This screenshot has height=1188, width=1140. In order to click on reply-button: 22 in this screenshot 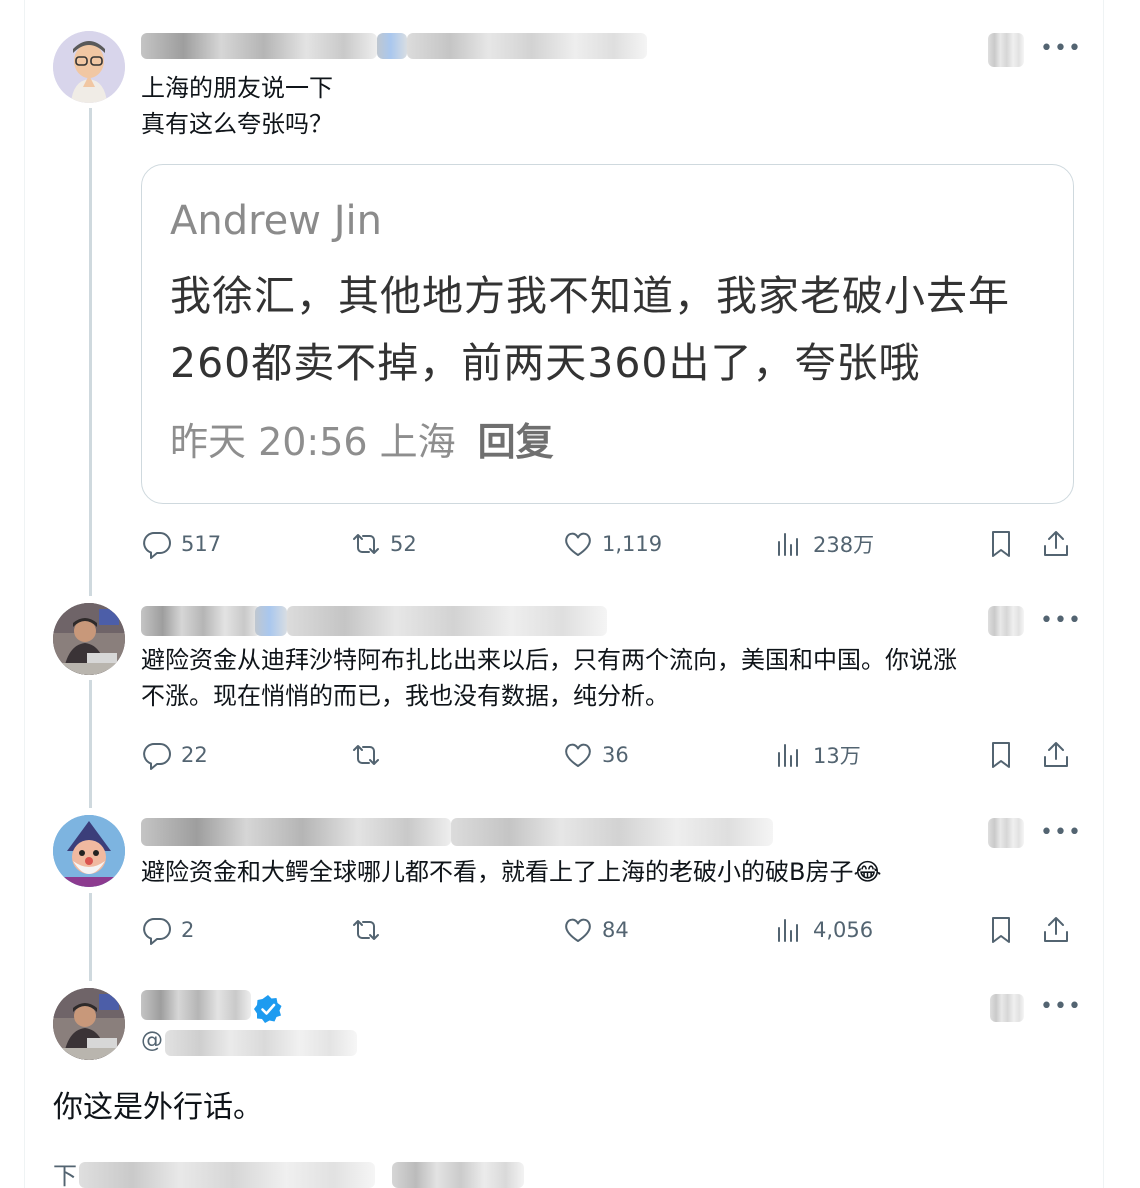, I will do `click(174, 755)`.